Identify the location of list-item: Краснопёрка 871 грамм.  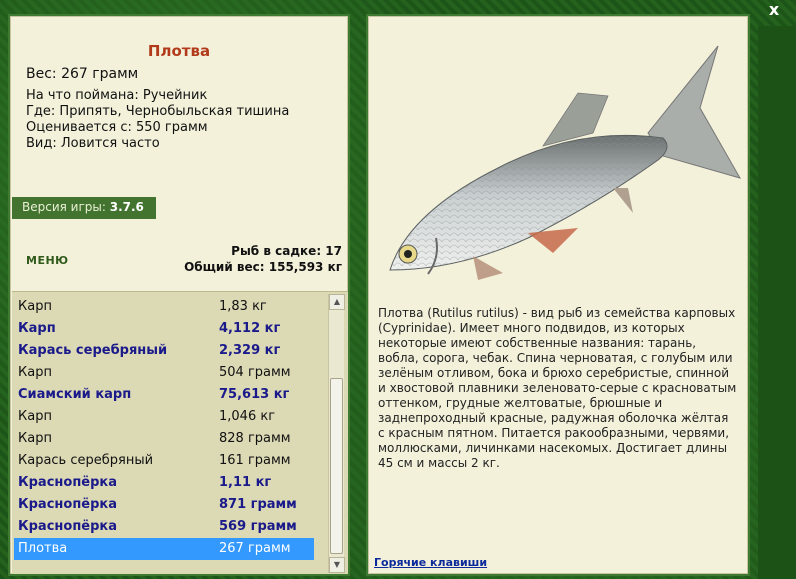
(164, 505).